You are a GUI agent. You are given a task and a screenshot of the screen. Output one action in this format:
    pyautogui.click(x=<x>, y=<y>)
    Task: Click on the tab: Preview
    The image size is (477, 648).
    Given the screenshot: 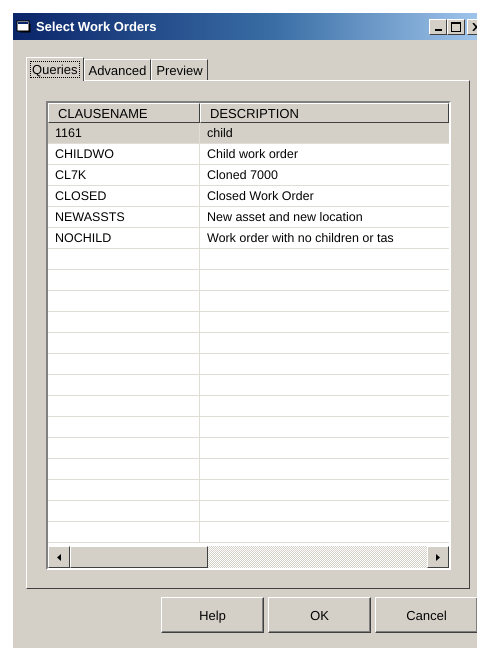 What is the action you would take?
    pyautogui.click(x=179, y=69)
    